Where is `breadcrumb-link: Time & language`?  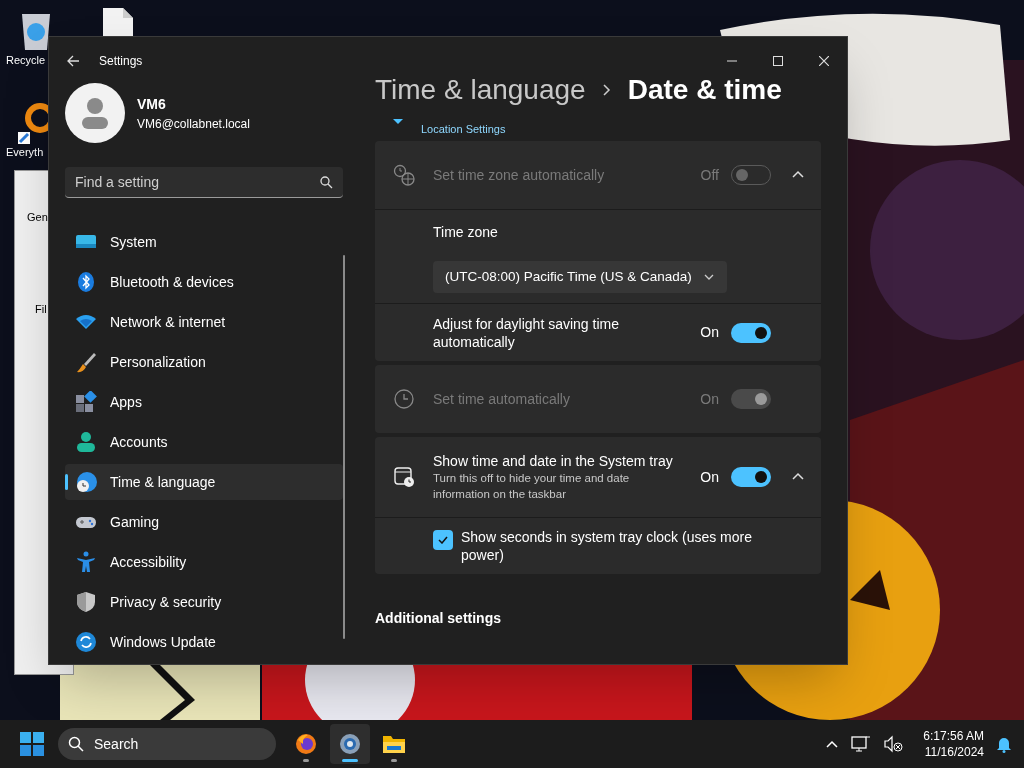
breadcrumb-link: Time & language is located at coordinates (480, 90).